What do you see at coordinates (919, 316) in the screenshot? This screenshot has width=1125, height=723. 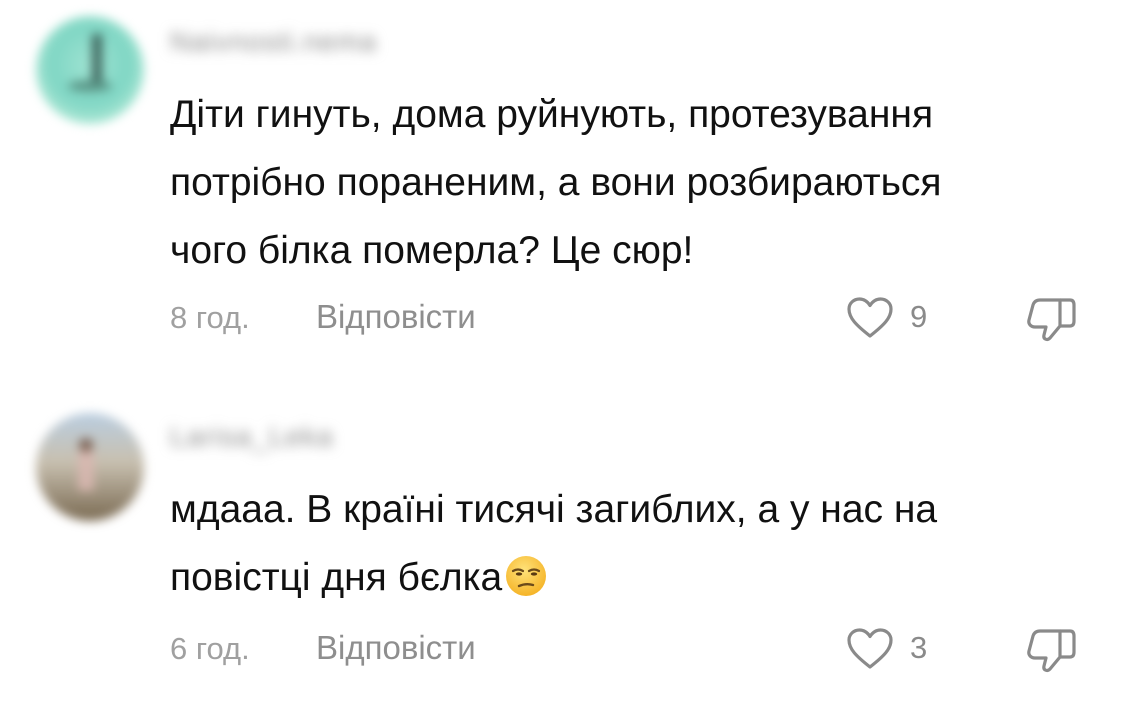 I see `like-count: 9` at bounding box center [919, 316].